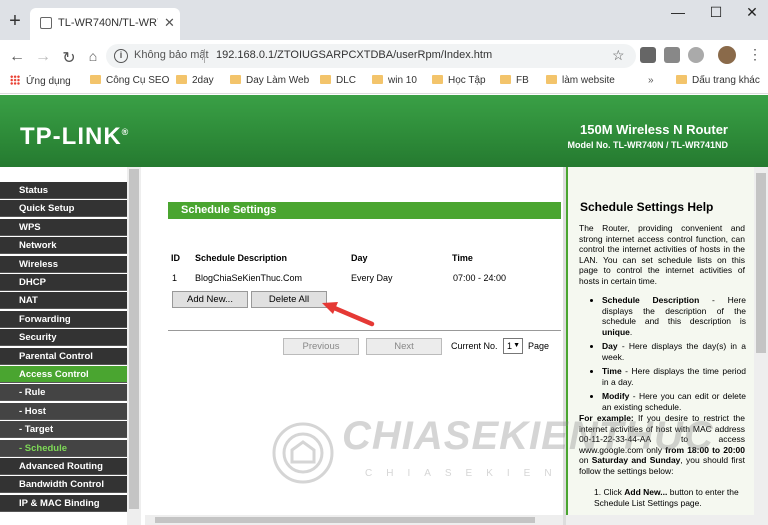 Image resolution: width=768 pixels, height=525 pixels. I want to click on bookmark-item: Công Cụ SEO, so click(129, 80).